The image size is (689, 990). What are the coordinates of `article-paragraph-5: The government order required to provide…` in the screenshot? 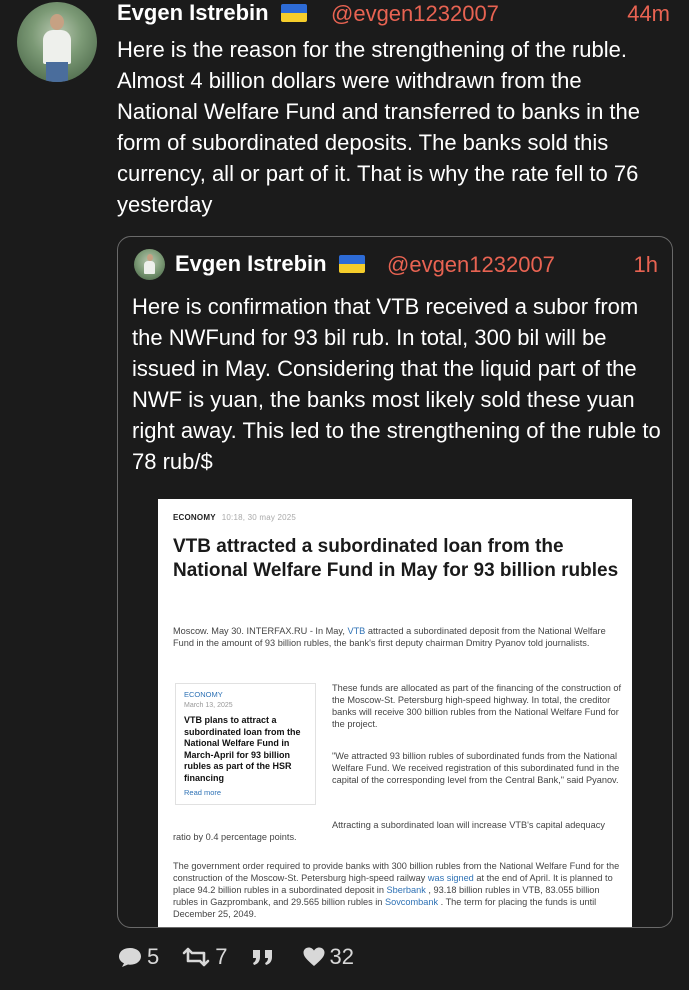 It's located at (398, 890).